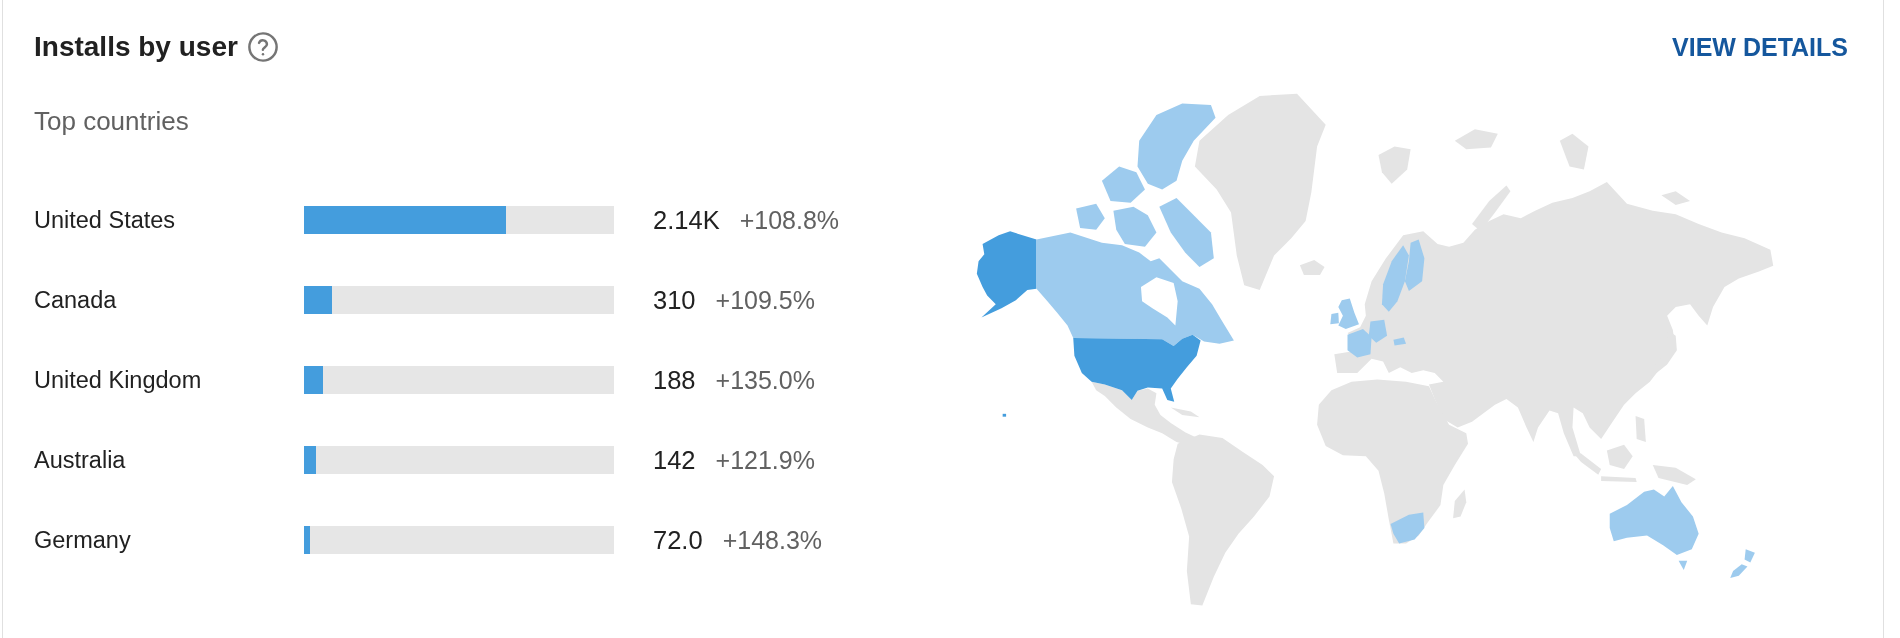 This screenshot has height=638, width=1900. What do you see at coordinates (1414, 265) in the screenshot?
I see `finland-shape` at bounding box center [1414, 265].